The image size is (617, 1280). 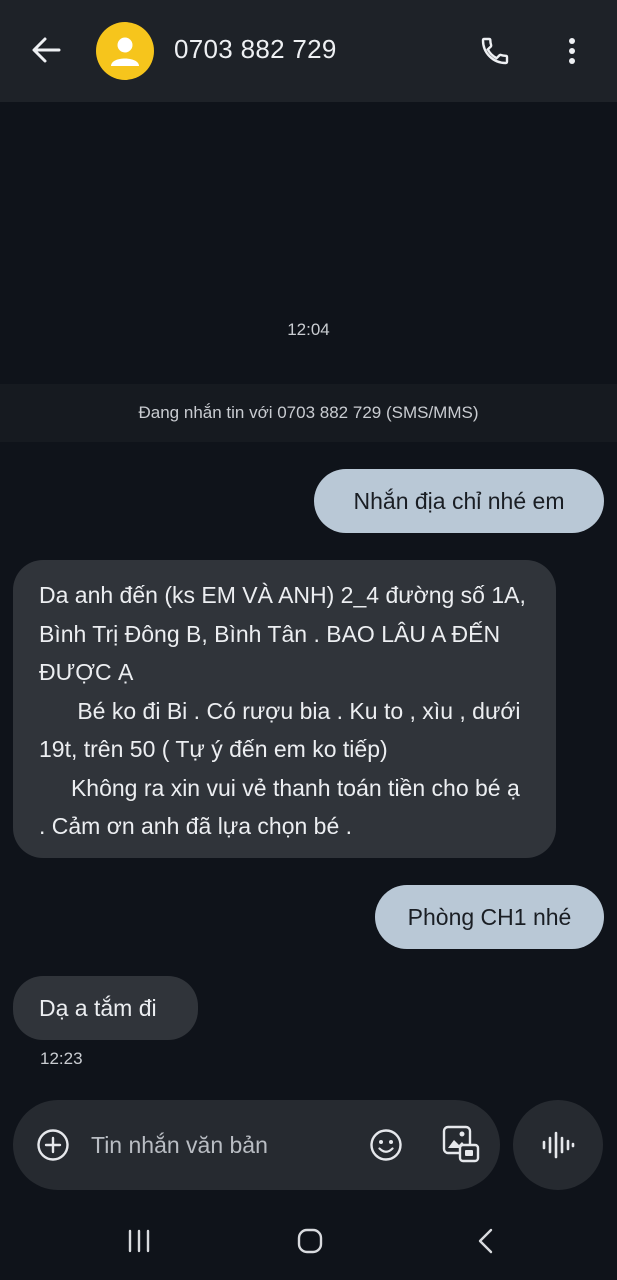 I want to click on voice-waveform-icon, so click(x=558, y=1145).